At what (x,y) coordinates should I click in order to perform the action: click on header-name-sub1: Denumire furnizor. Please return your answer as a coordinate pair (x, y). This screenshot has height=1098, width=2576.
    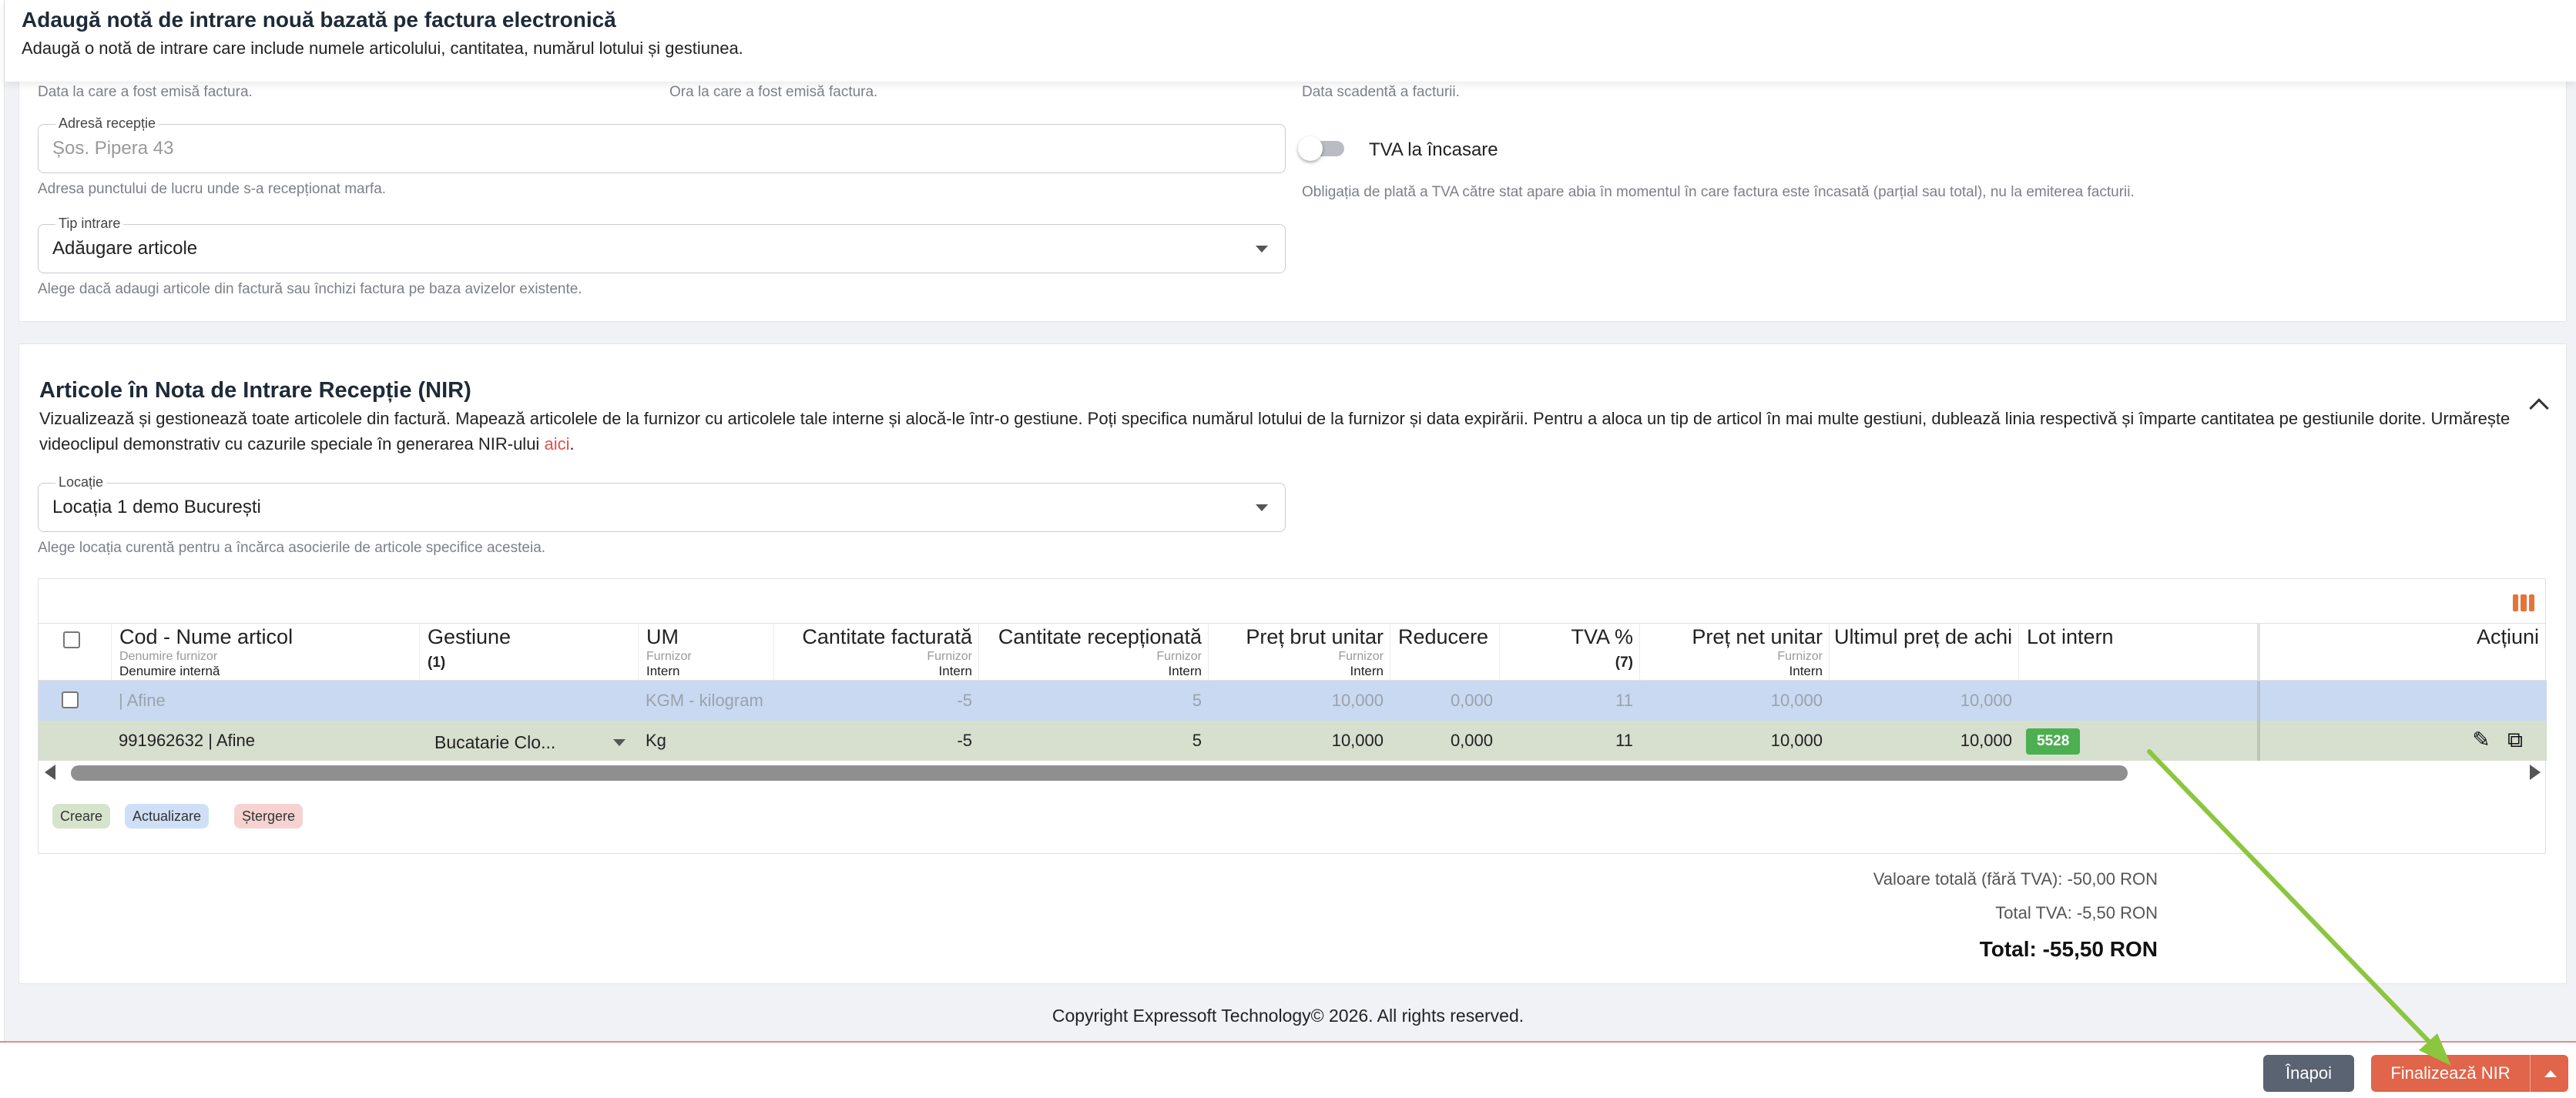
    Looking at the image, I should click on (168, 656).